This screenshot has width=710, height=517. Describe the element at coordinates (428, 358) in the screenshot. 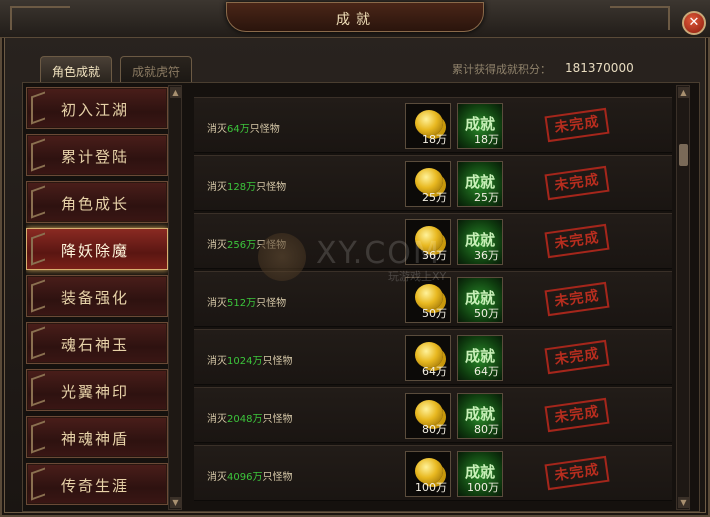

I see `coin-reward-slot: 64万` at that location.